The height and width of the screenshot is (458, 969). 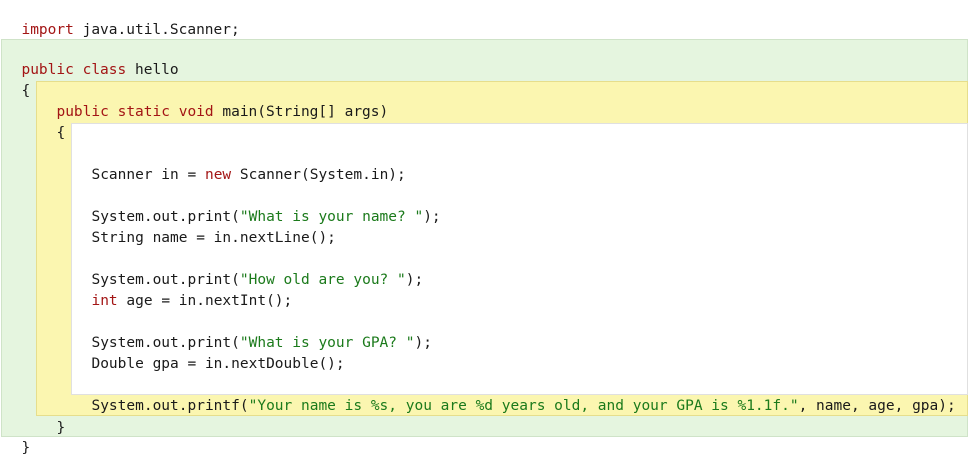 I want to click on name-statement: String name = in.nextLine();, so click(x=213, y=238).